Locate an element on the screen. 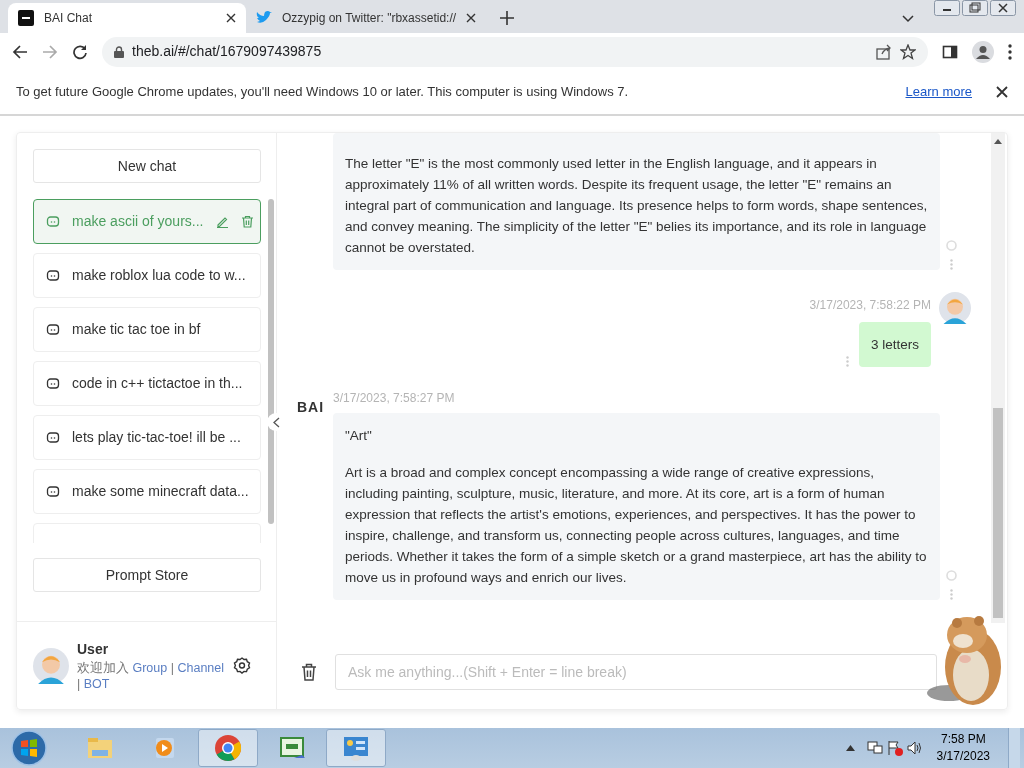  prompt-store-button: Prompt Store is located at coordinates (147, 575).